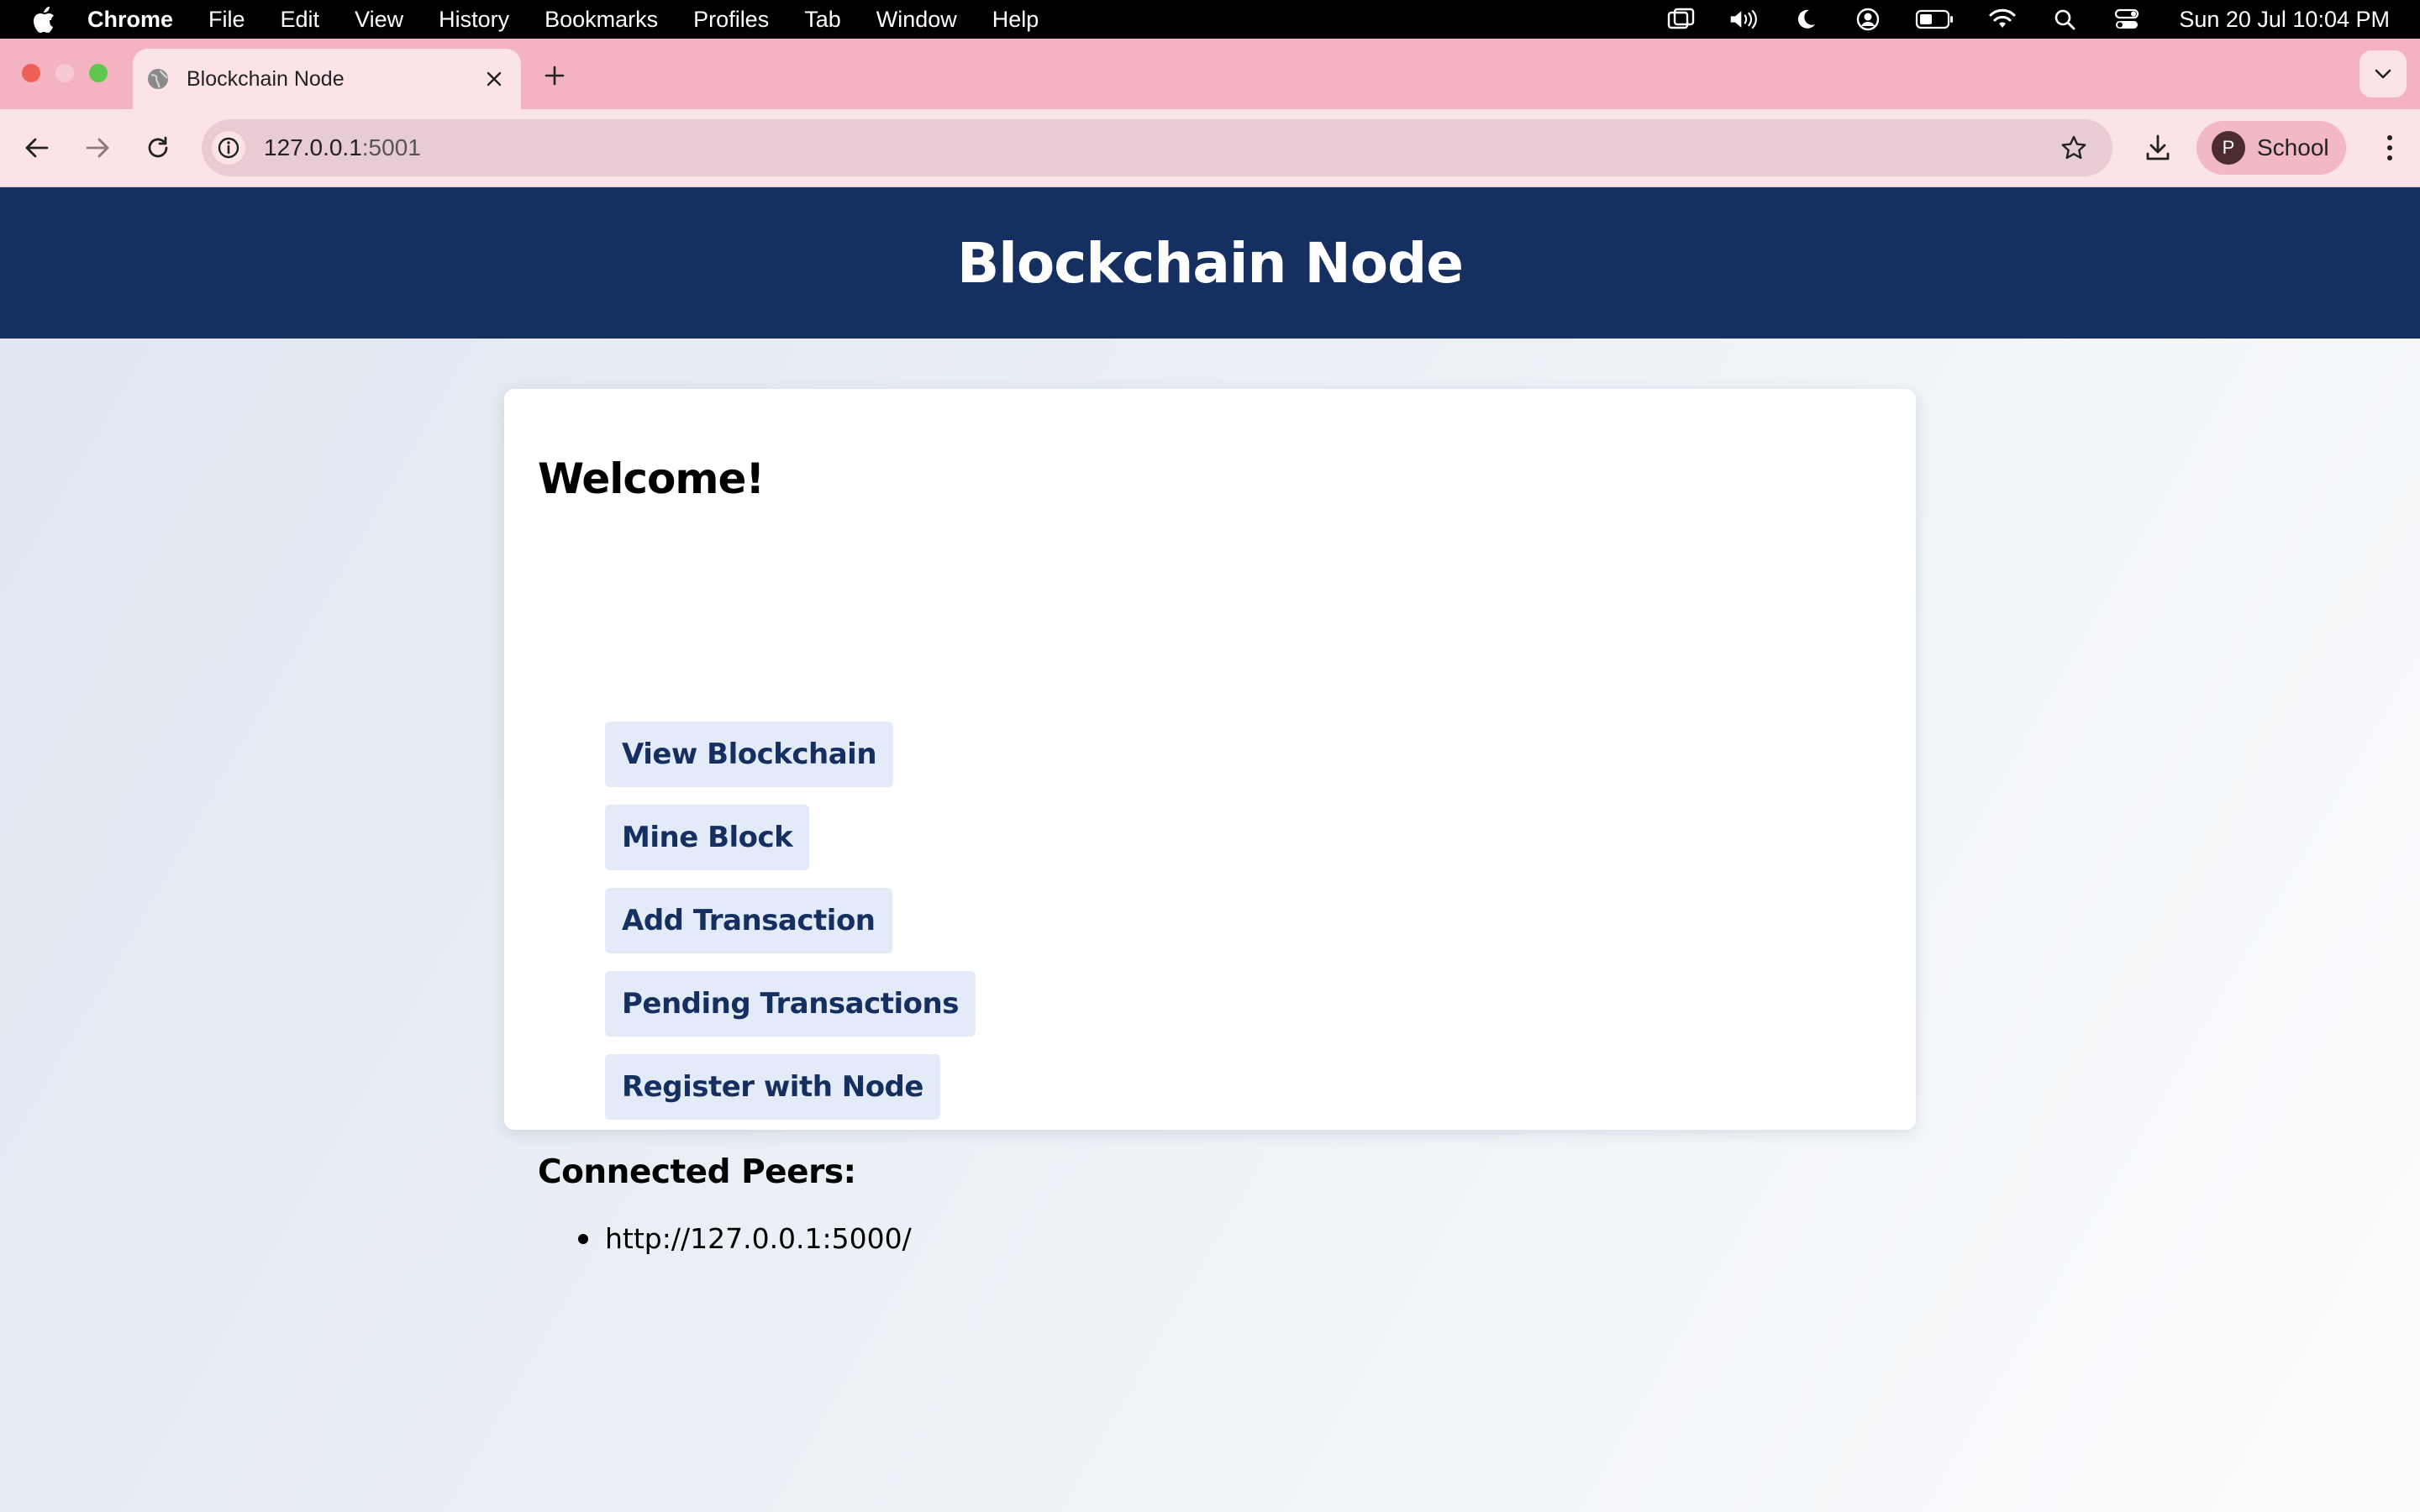 Image resolution: width=2420 pixels, height=1512 pixels. I want to click on browser-tab-active: Blockchain Node, so click(327, 79).